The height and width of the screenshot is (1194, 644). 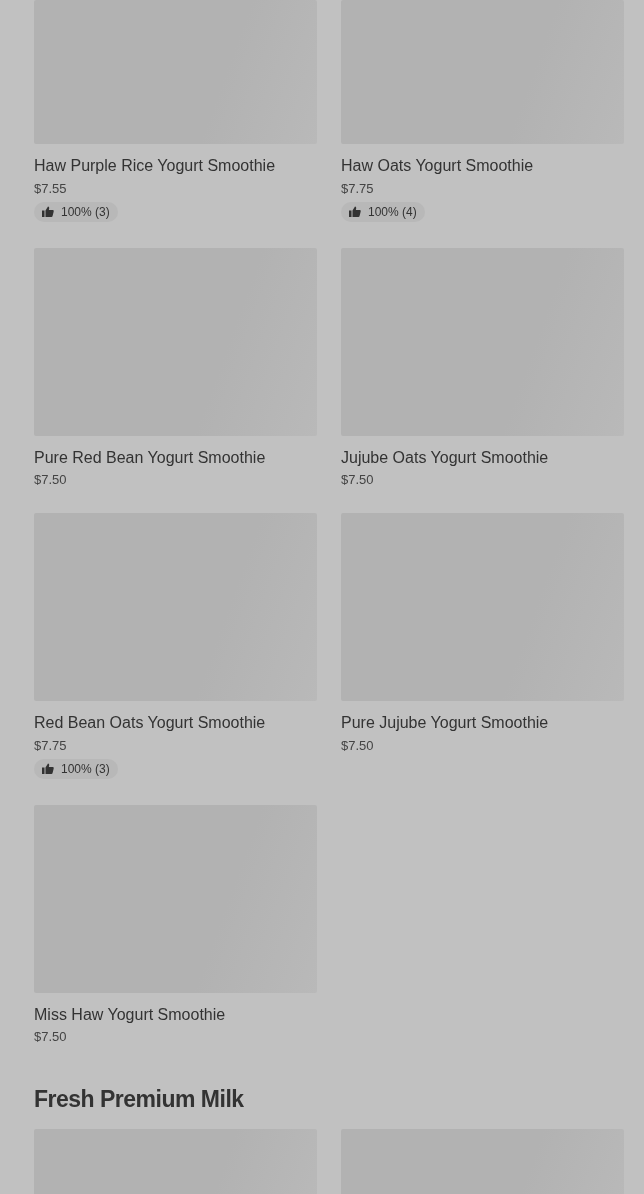 I want to click on rating-text: 100% (4), so click(x=392, y=211).